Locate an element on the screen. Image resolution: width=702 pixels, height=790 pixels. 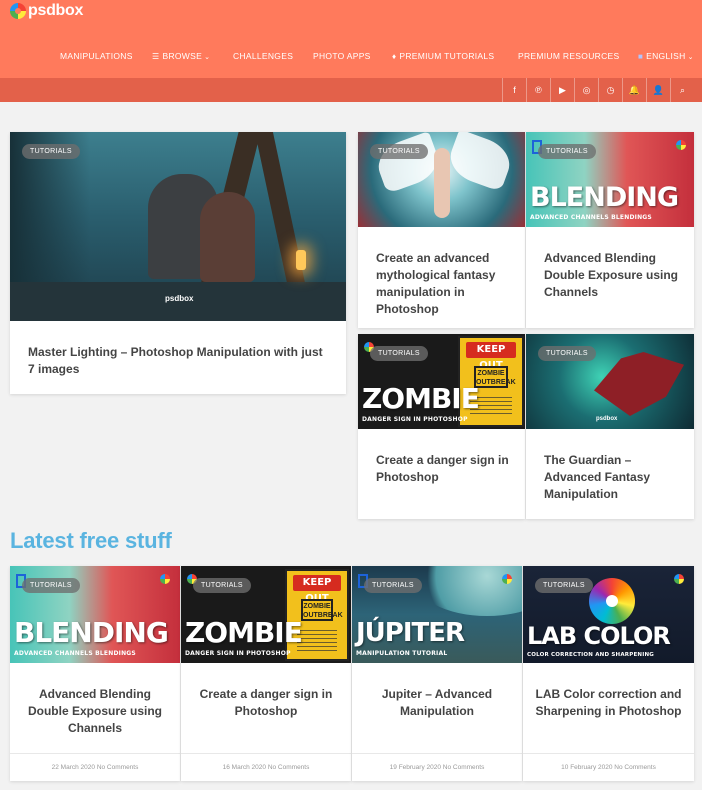
nav-language: ■ ENGLISH ⌄ is located at coordinates (666, 56).